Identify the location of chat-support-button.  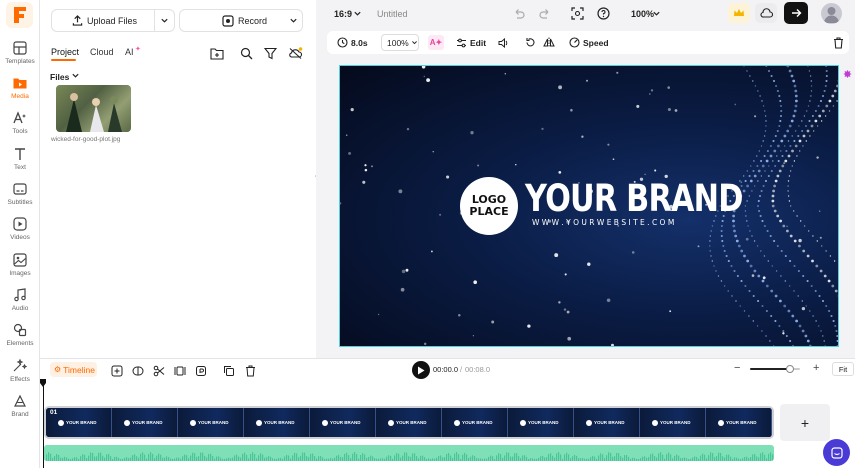
(836, 452).